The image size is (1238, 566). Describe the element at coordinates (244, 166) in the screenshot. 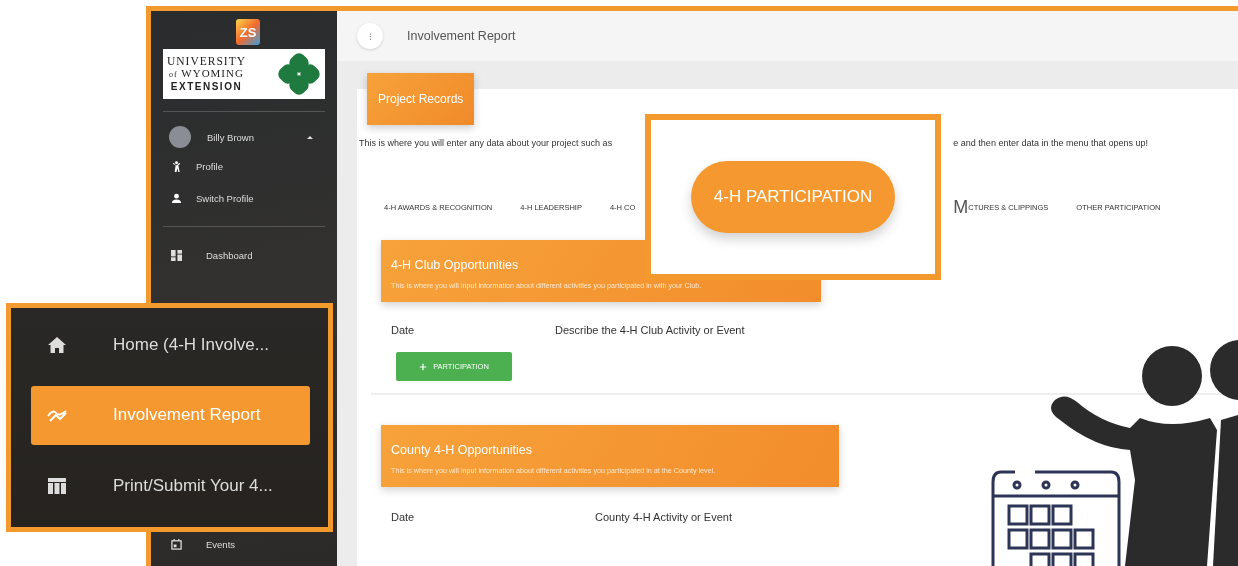

I see `sidebar-item: Profile` at that location.